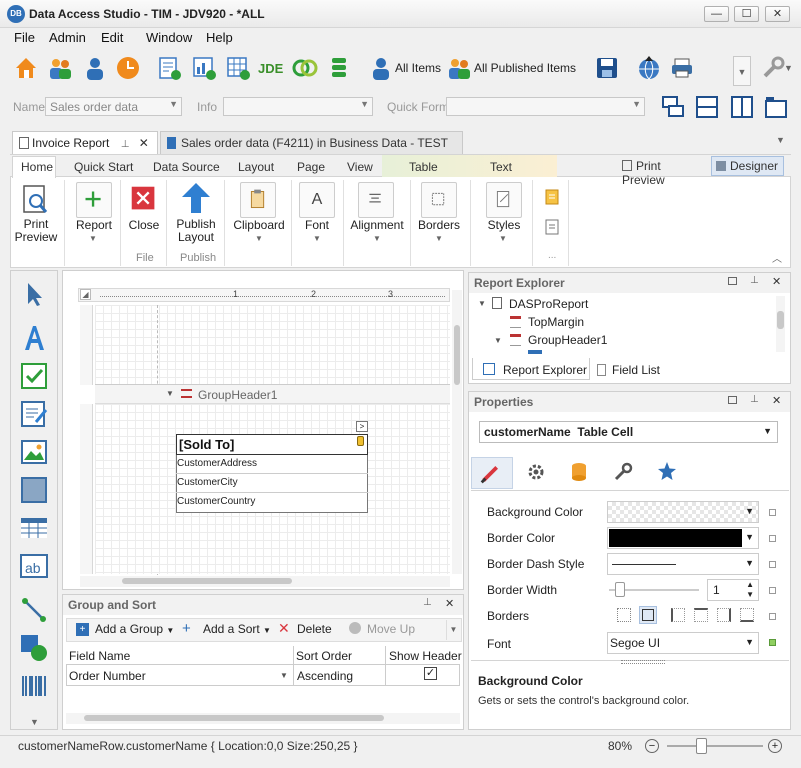  What do you see at coordinates (34, 648) in the screenshot?
I see `shape-tool-icon` at bounding box center [34, 648].